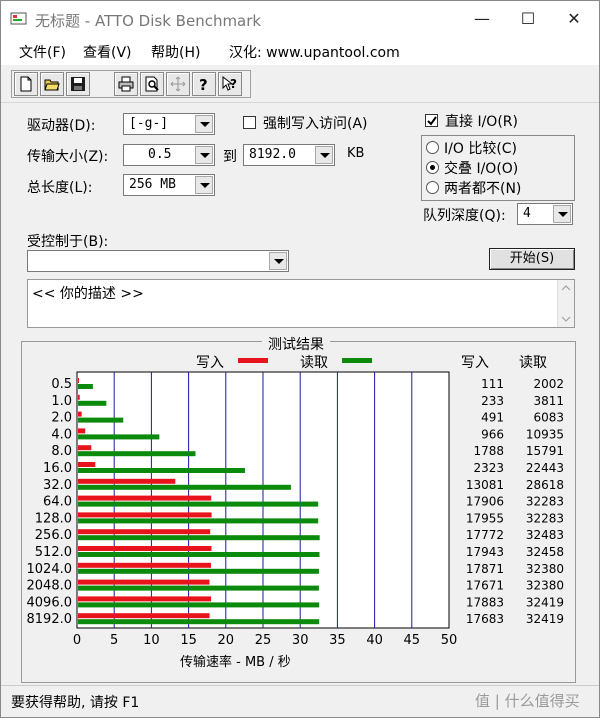 This screenshot has height=718, width=600. I want to click on controlled-by-select, so click(158, 261).